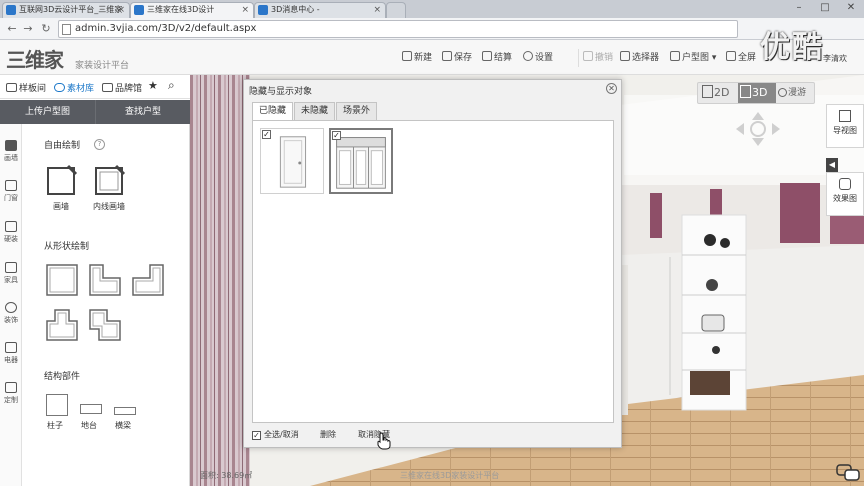 Image resolution: width=864 pixels, height=486 pixels. What do you see at coordinates (47, 112) in the screenshot?
I see `upload-floorplan-button: 上传户型图` at bounding box center [47, 112].